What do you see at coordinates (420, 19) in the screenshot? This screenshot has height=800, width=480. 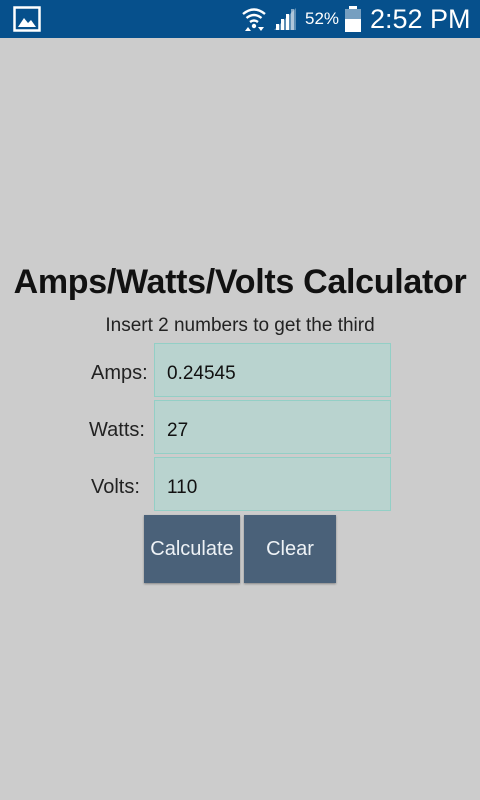 I see `clock: 2:52 PM` at bounding box center [420, 19].